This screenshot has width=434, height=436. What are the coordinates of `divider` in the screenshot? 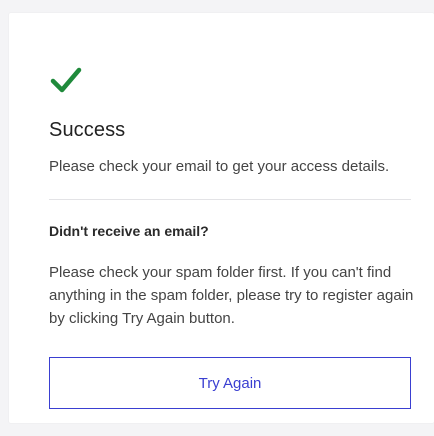 It's located at (230, 199).